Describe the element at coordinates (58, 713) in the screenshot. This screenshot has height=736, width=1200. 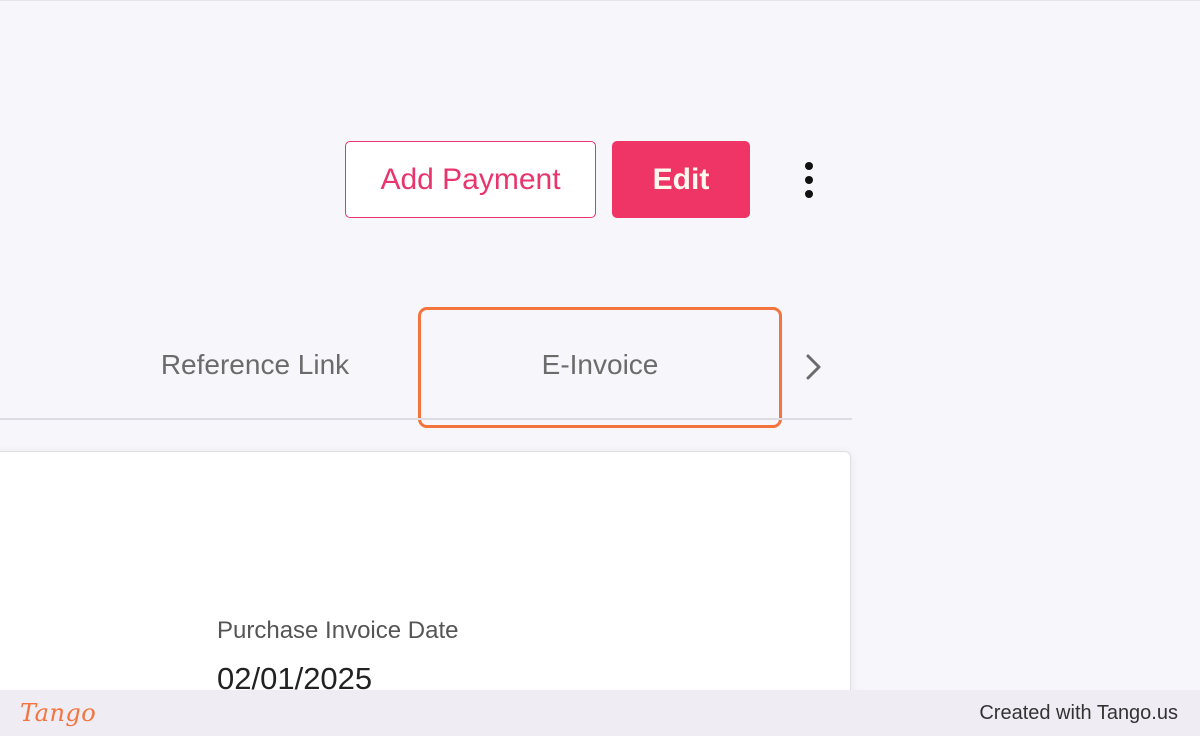
I see `tango-logo: Tango` at that location.